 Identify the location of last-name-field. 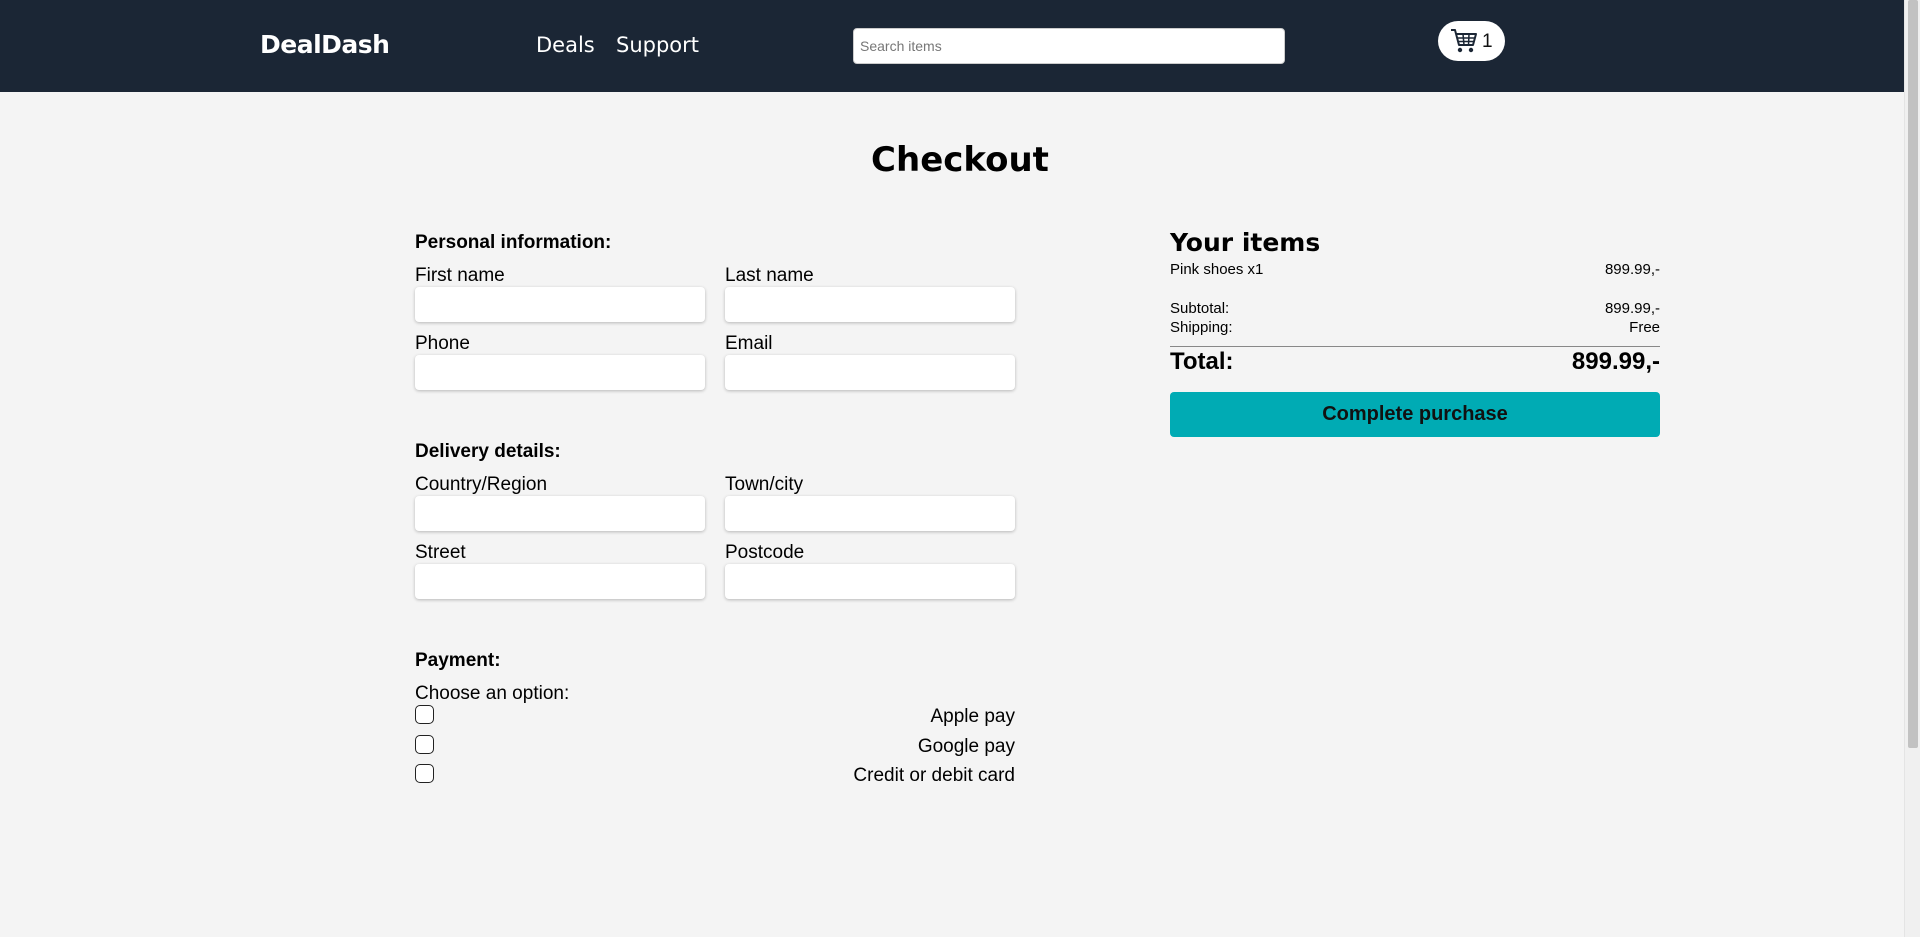
(870, 304).